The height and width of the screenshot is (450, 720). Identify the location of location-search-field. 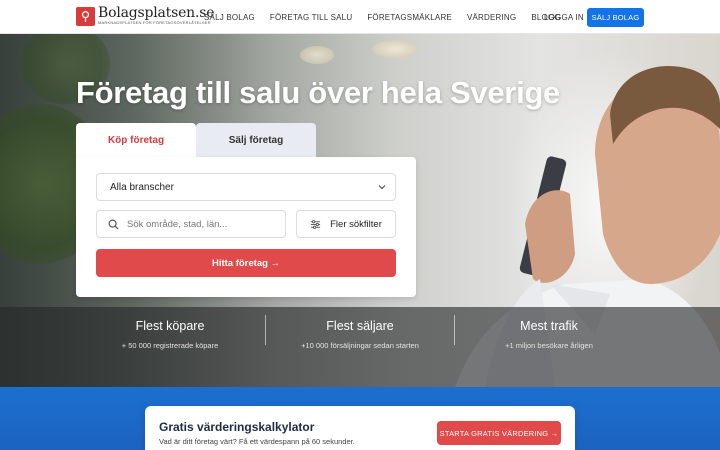
(191, 224).